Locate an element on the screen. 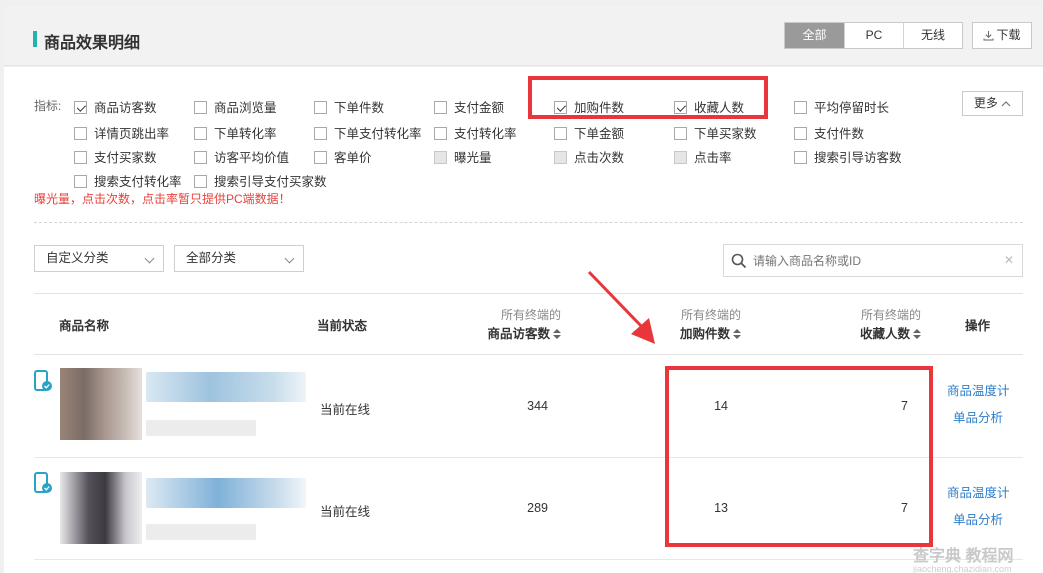 This screenshot has width=1043, height=573. indicator-option: 曝光量 is located at coordinates (463, 156).